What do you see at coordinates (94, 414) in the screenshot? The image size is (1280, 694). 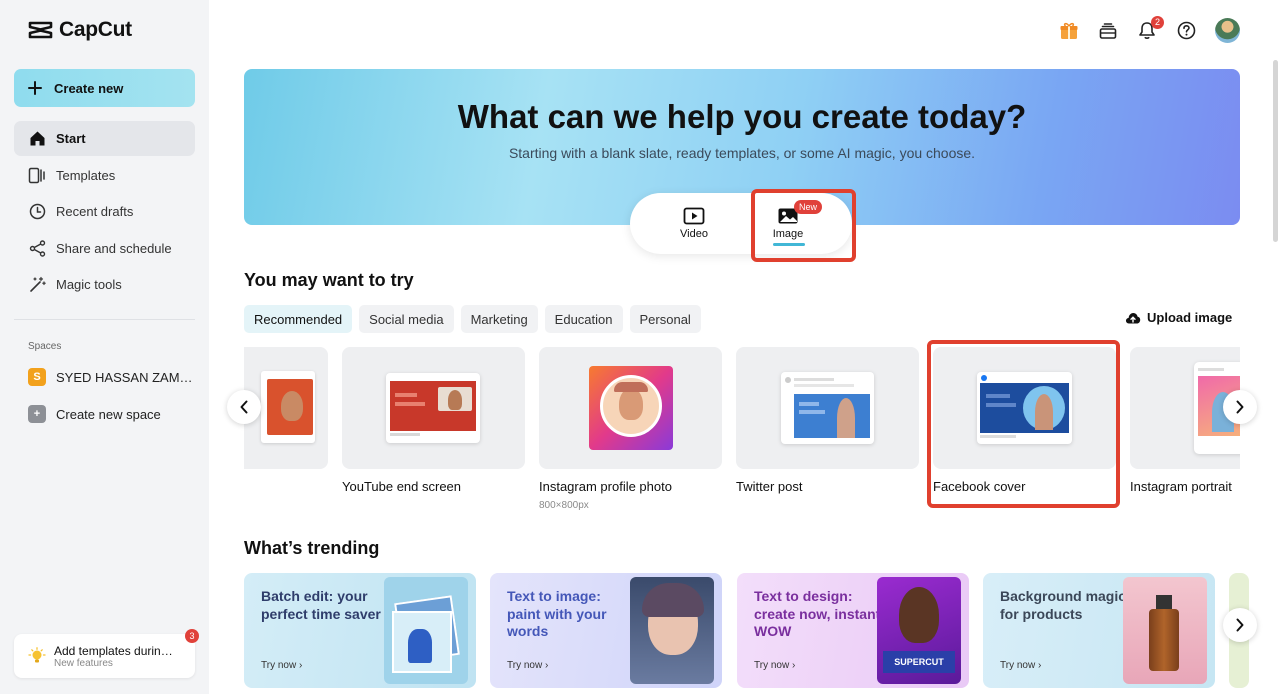 I see `create-new-space-button: + Create new space` at bounding box center [94, 414].